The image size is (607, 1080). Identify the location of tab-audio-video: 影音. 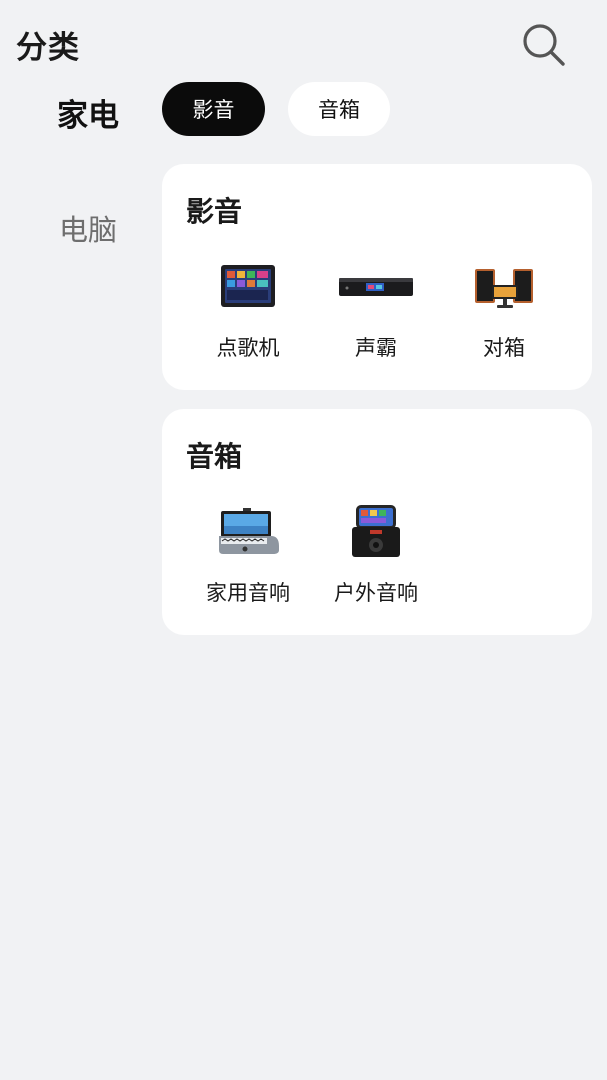
(213, 109).